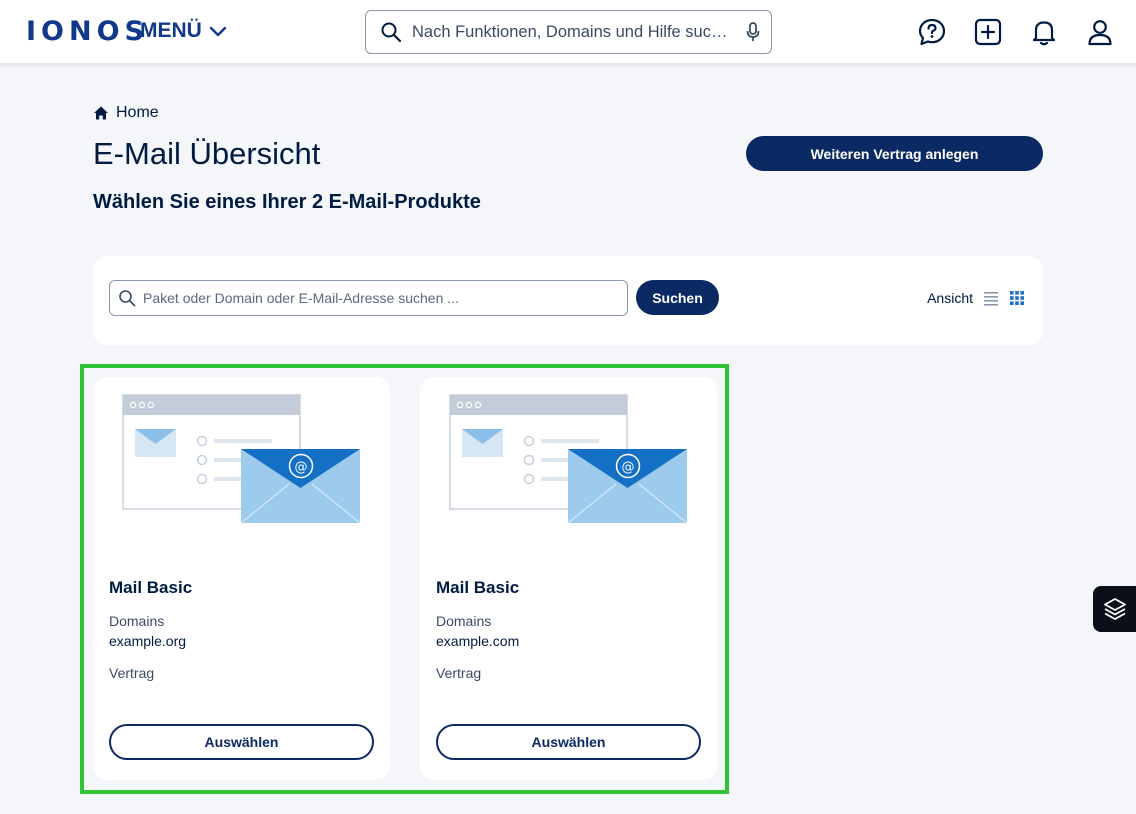  What do you see at coordinates (1100, 32) in the screenshot?
I see `user-icon` at bounding box center [1100, 32].